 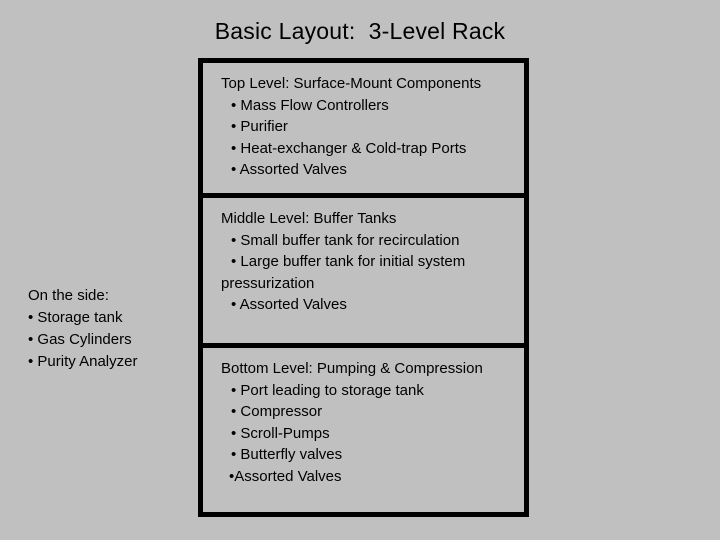 I want to click on rack-level-bottom-heading: Bottom Level: Pumping & Compression, so click(x=352, y=368).